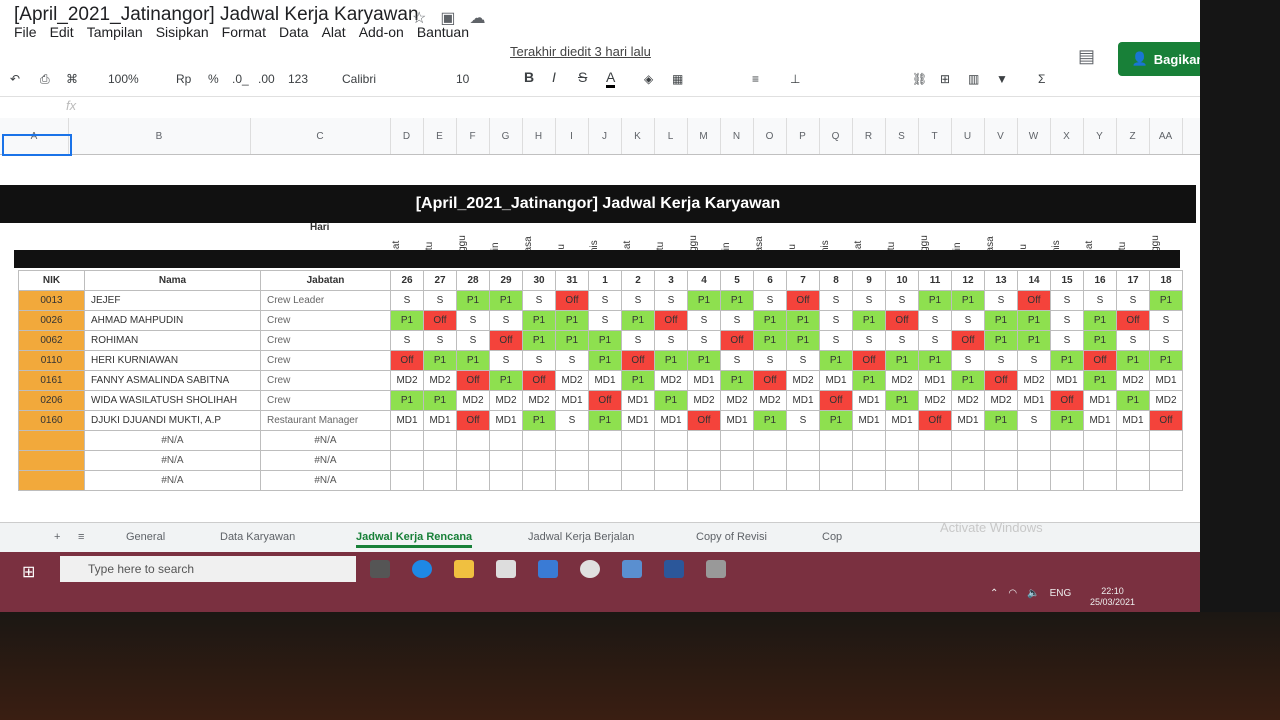  I want to click on menu-item-edit: Edit, so click(62, 32).